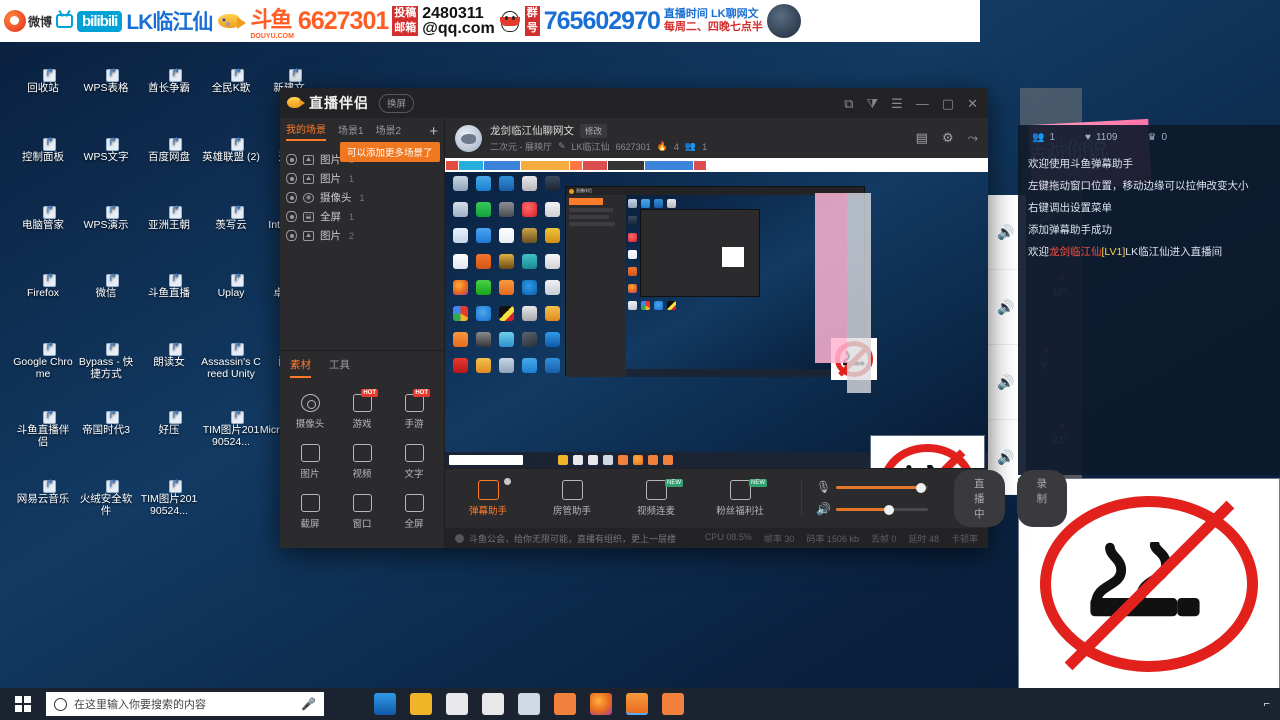 The image size is (1280, 720). I want to click on taskbar-microsoft-store-icon, so click(457, 704).